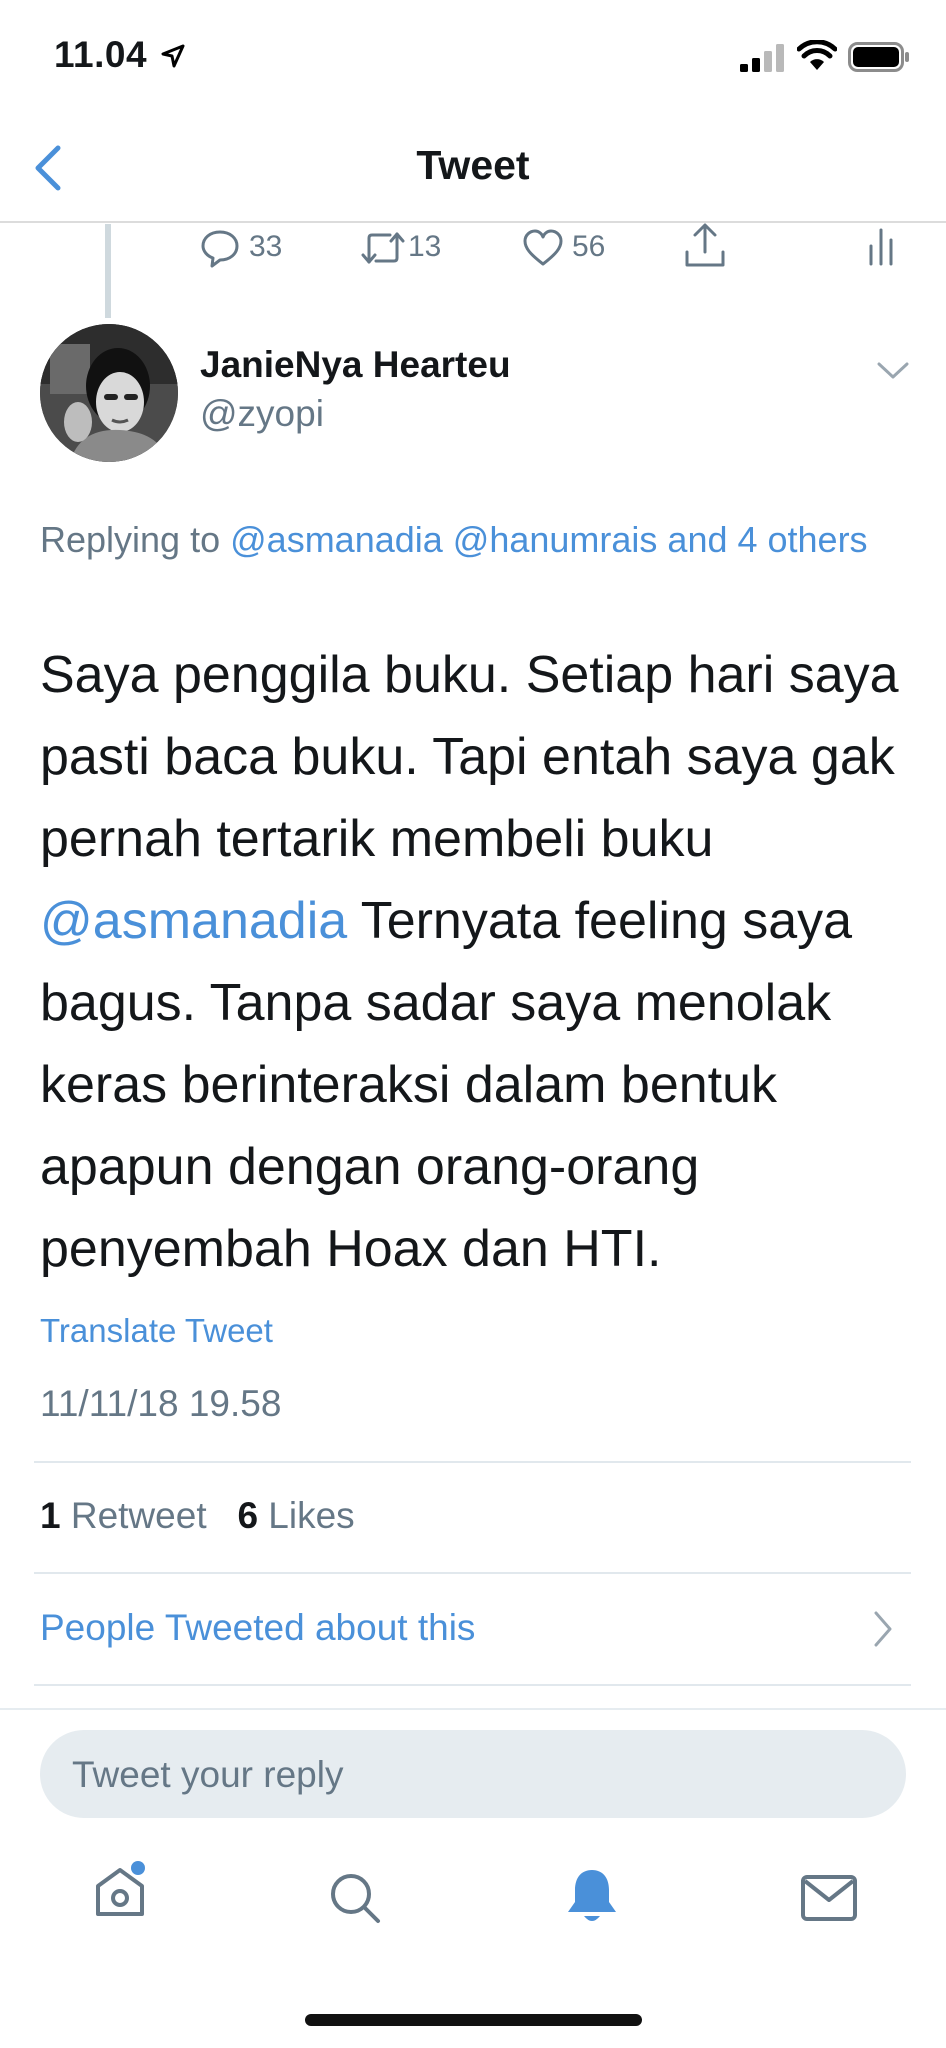 The image size is (946, 2048). I want to click on like-total: 6, so click(248, 1515).